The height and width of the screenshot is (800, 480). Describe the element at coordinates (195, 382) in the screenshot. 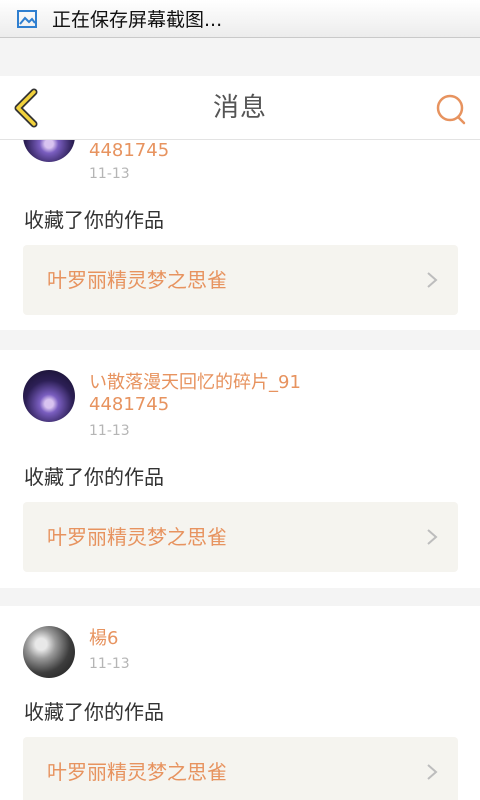

I see `username-line-1: い散落漫天回忆的碎片_91` at that location.